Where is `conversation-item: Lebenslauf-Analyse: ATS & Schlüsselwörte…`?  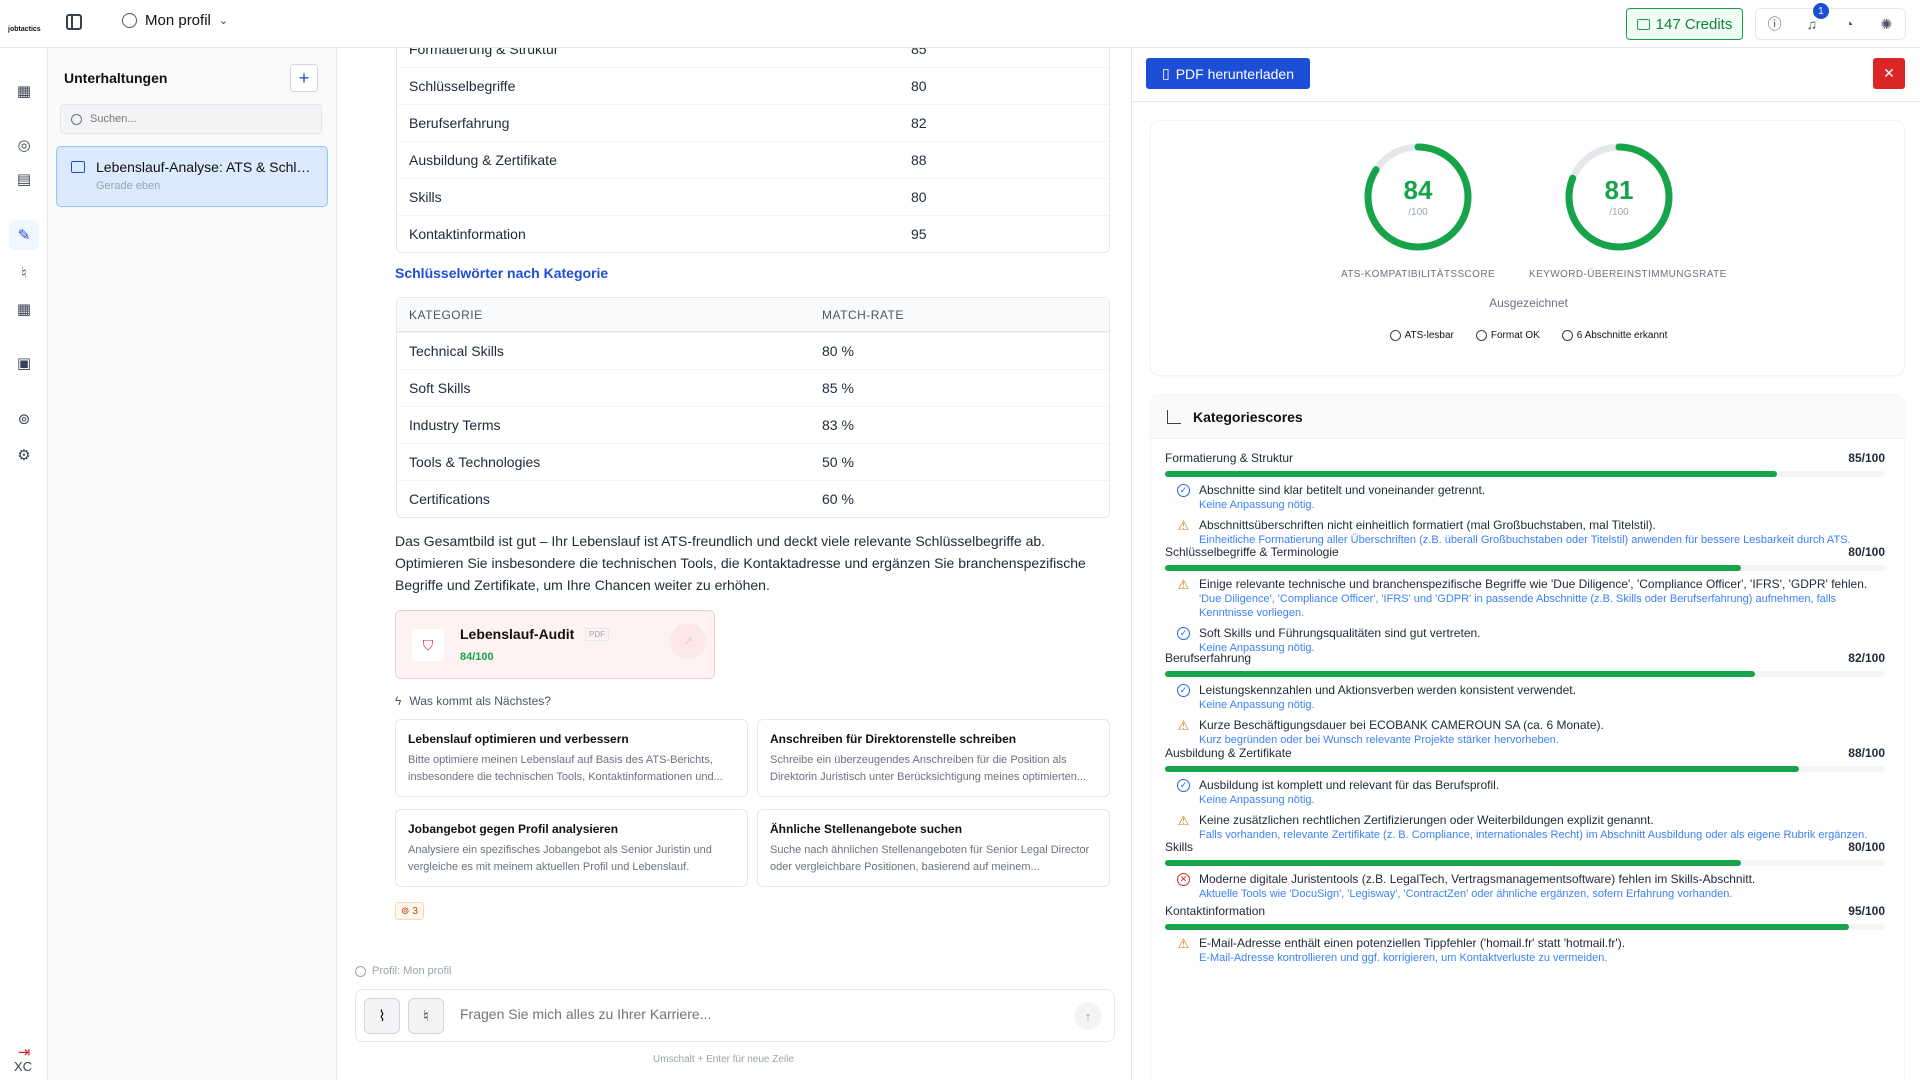 conversation-item: Lebenslauf-Analyse: ATS & Schlüsselwörte… is located at coordinates (192, 176).